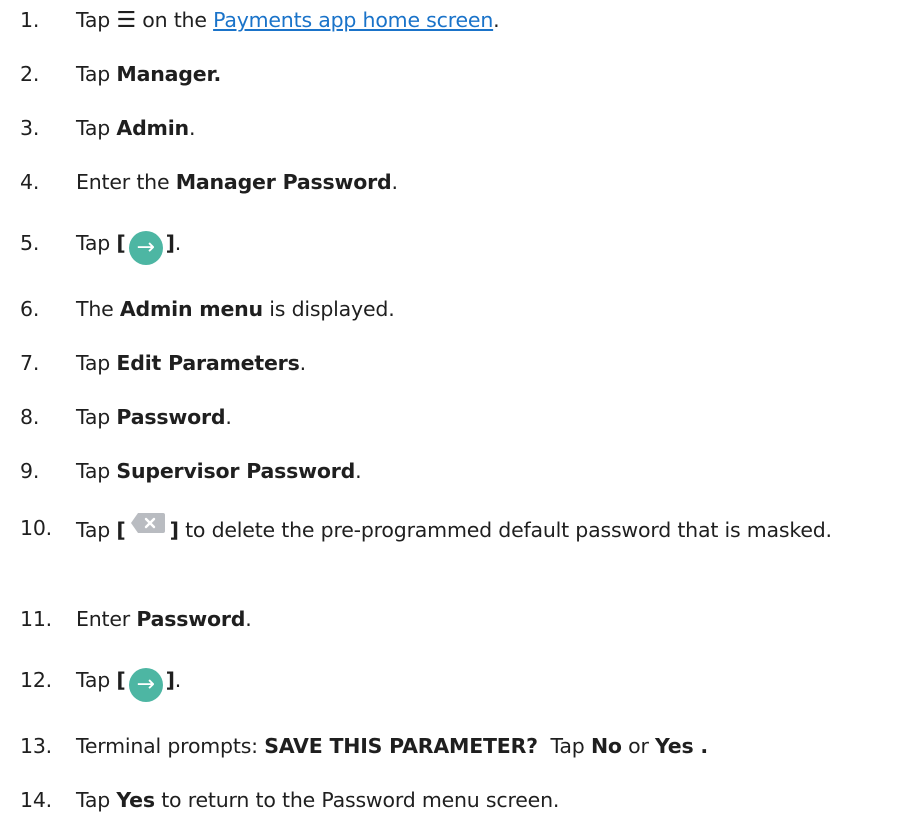  I want to click on step-number: 13., so click(36, 746).